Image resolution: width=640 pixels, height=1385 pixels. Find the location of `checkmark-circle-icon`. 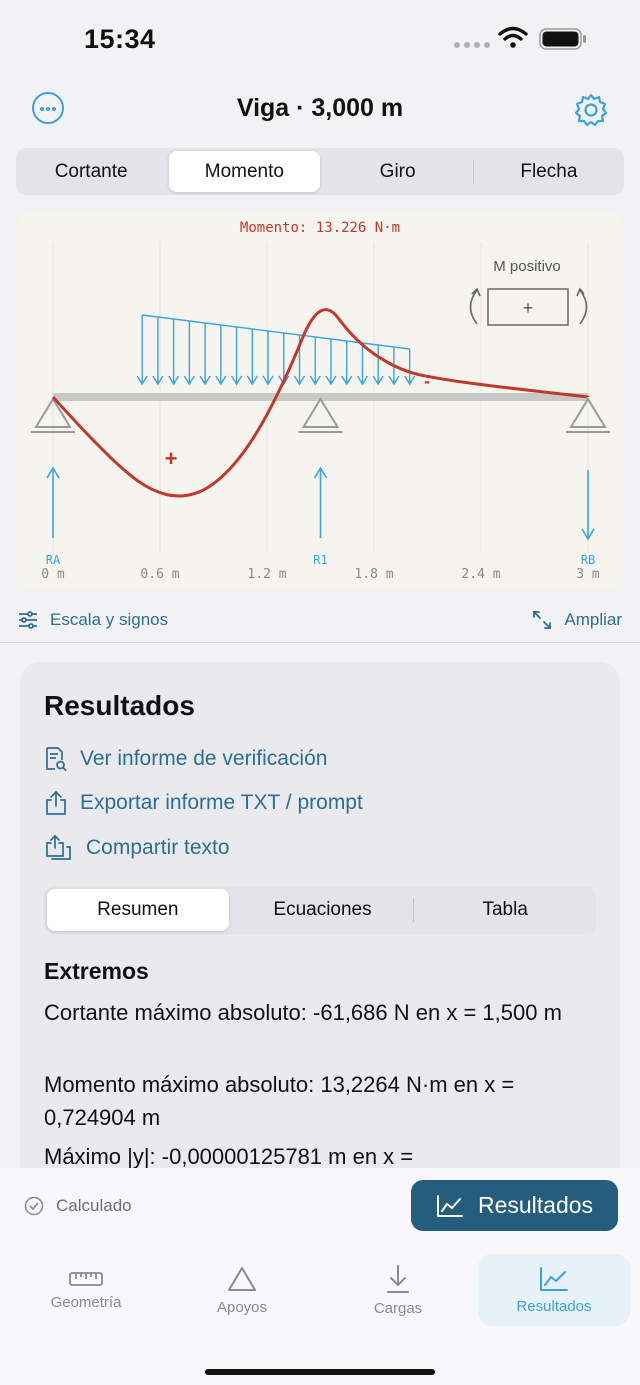

checkmark-circle-icon is located at coordinates (34, 1206).